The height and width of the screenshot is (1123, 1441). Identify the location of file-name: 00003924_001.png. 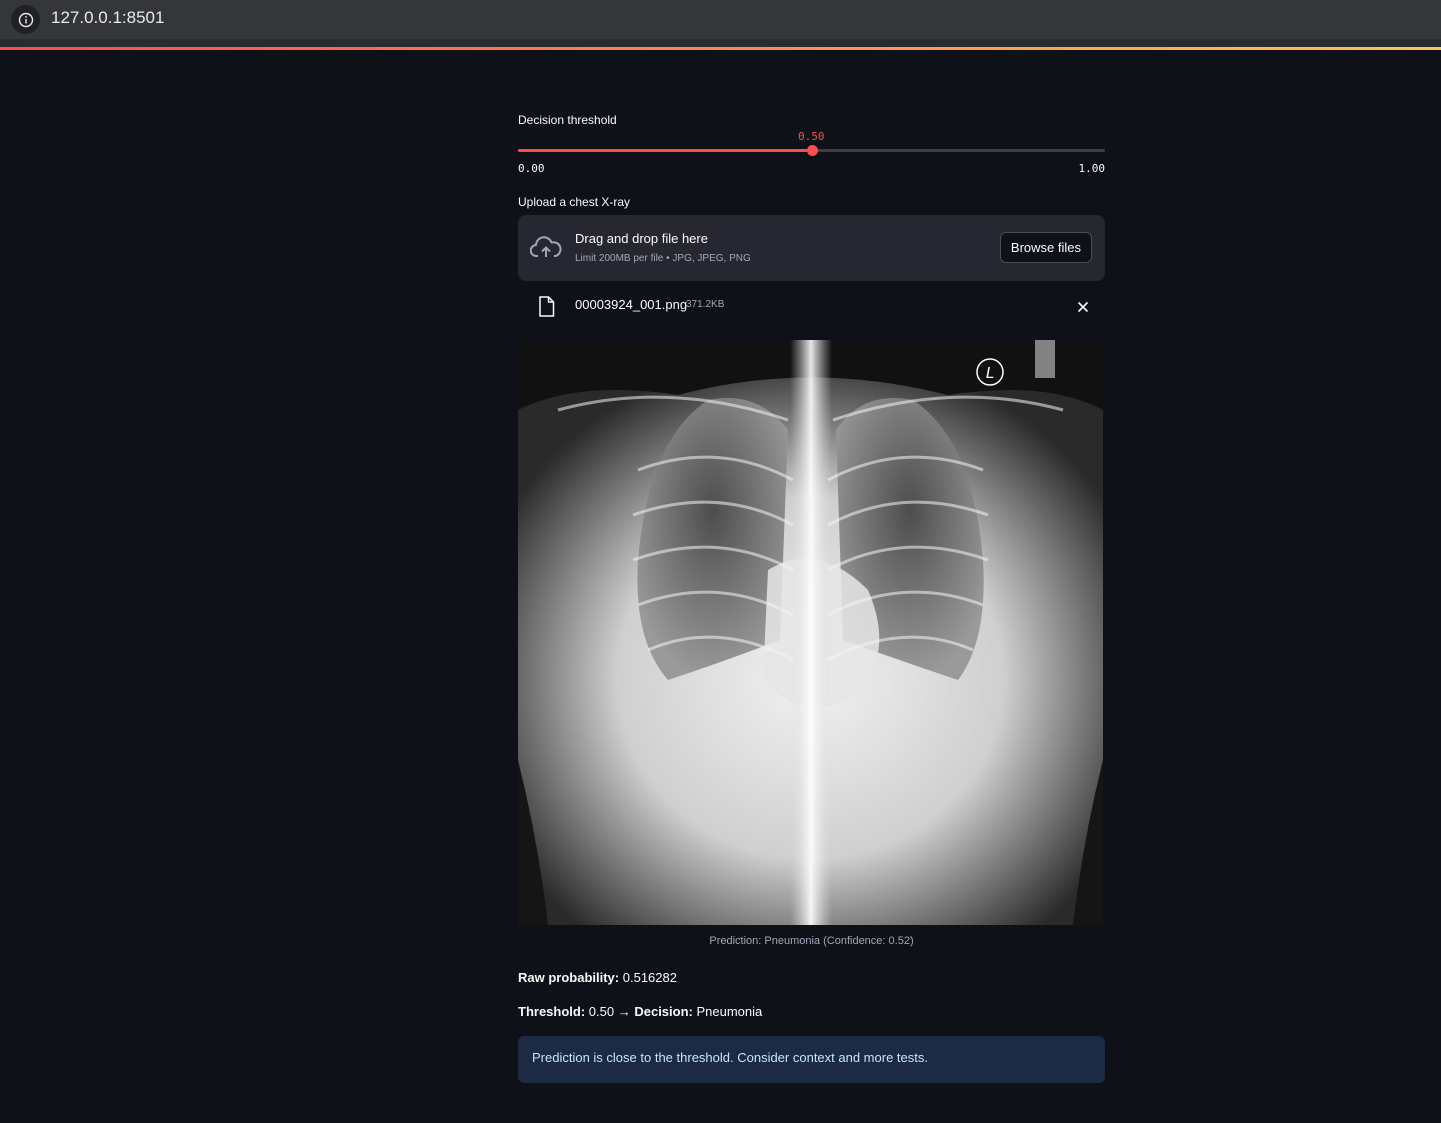
(631, 304).